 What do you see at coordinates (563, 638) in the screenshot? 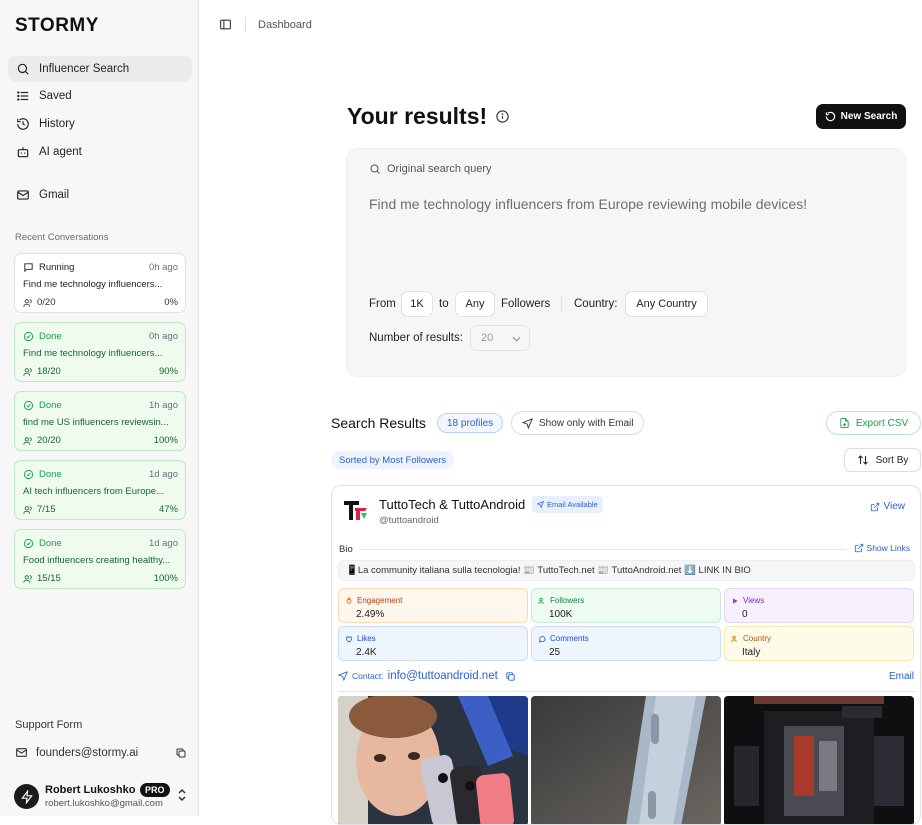
I see `stat-label: Comments` at bounding box center [563, 638].